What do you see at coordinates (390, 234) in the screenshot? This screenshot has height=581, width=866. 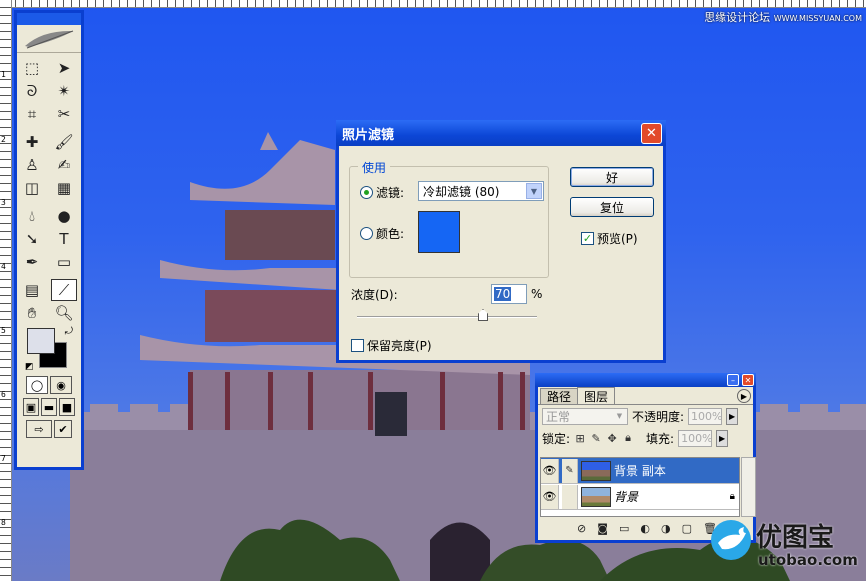 I see `color-radio-label: 颜色:` at bounding box center [390, 234].